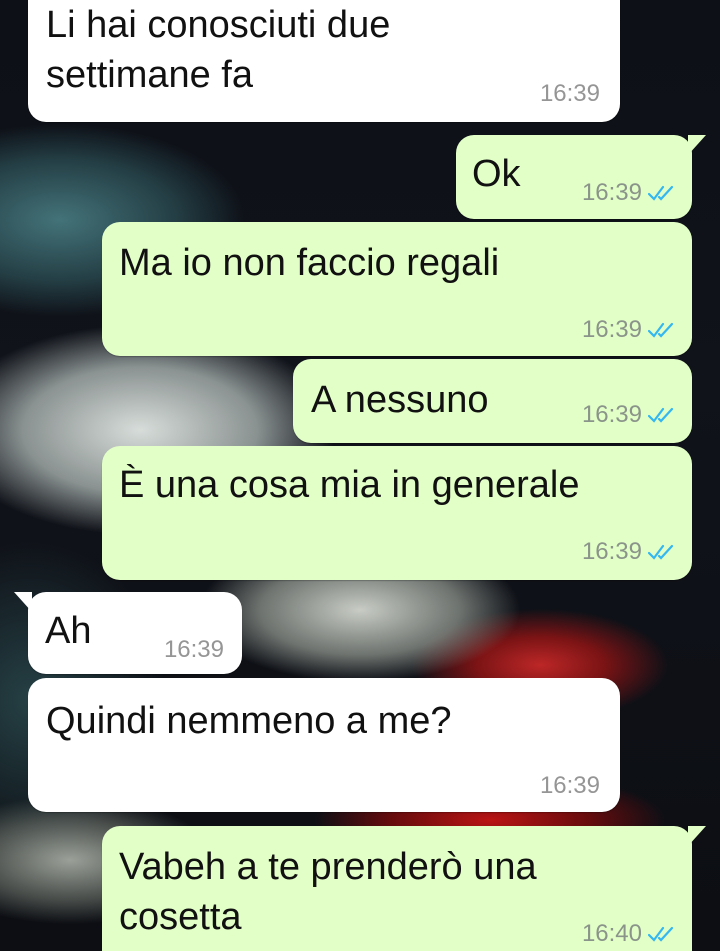 The image size is (720, 951). I want to click on message-text: Ma io non faccio regali, so click(309, 263).